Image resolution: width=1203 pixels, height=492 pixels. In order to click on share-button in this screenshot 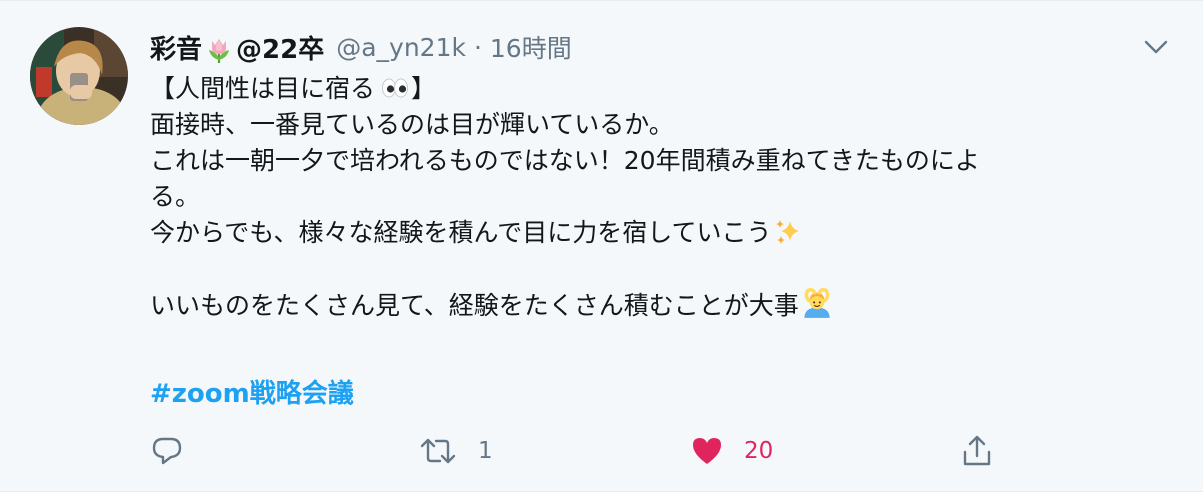, I will do `click(987, 451)`.